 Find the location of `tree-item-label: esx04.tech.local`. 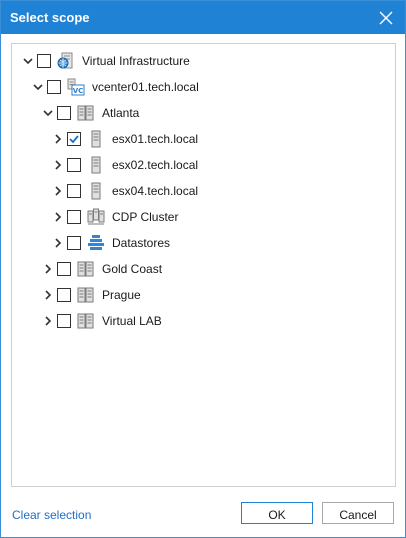

tree-item-label: esx04.tech.local is located at coordinates (155, 191).